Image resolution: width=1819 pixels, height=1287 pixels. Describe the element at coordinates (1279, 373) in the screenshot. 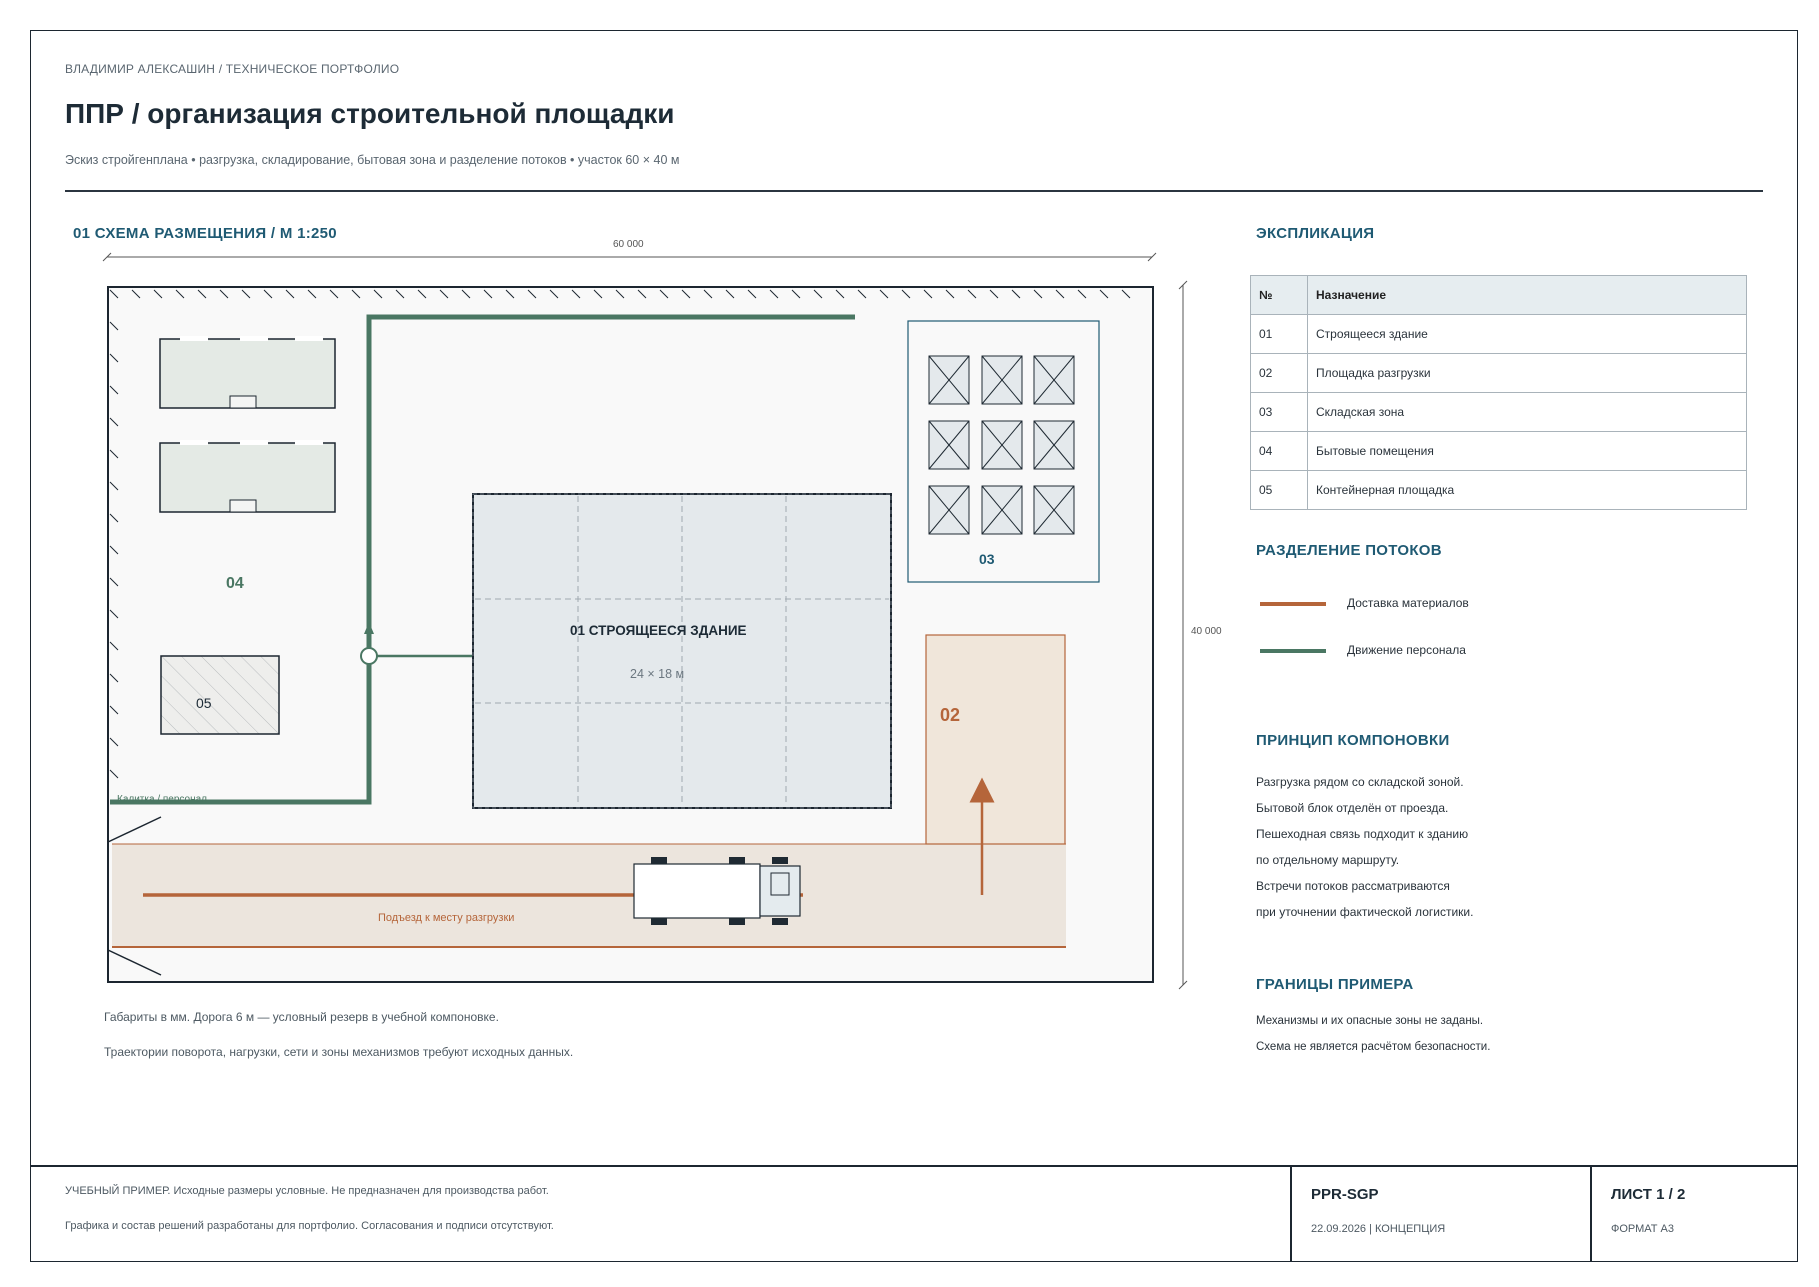

I see `row-num: 02` at that location.